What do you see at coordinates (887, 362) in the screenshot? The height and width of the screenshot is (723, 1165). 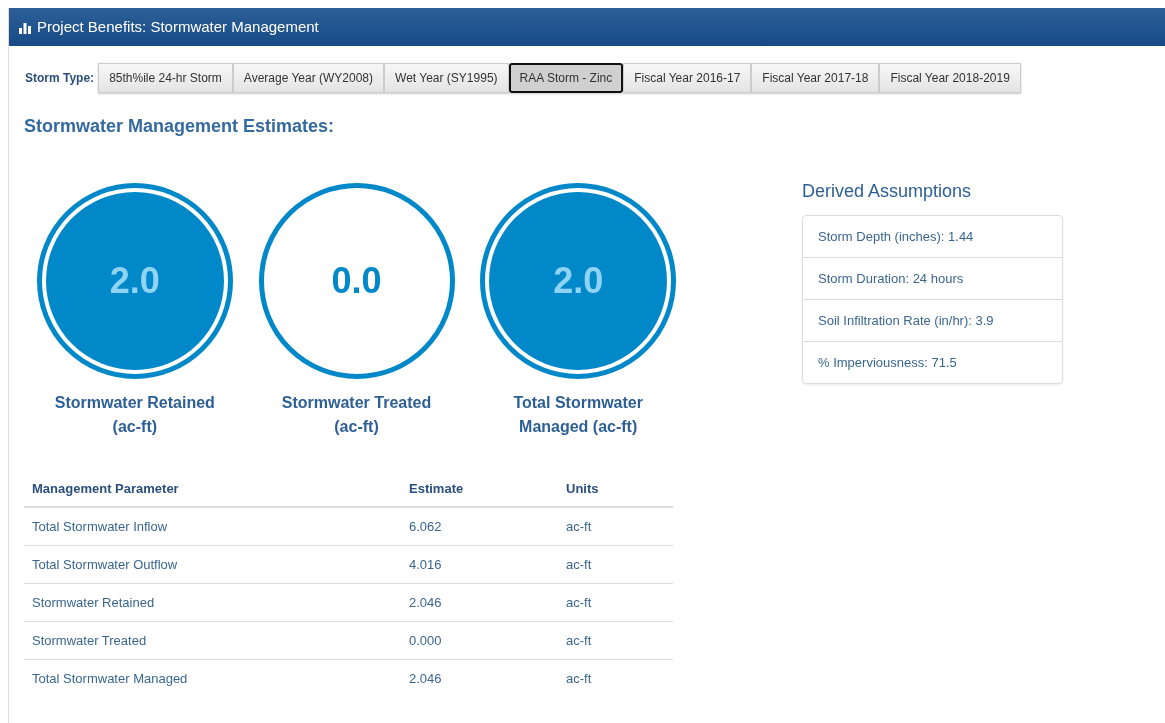 I see `assumption-item: % Imperviousness: 71.5` at bounding box center [887, 362].